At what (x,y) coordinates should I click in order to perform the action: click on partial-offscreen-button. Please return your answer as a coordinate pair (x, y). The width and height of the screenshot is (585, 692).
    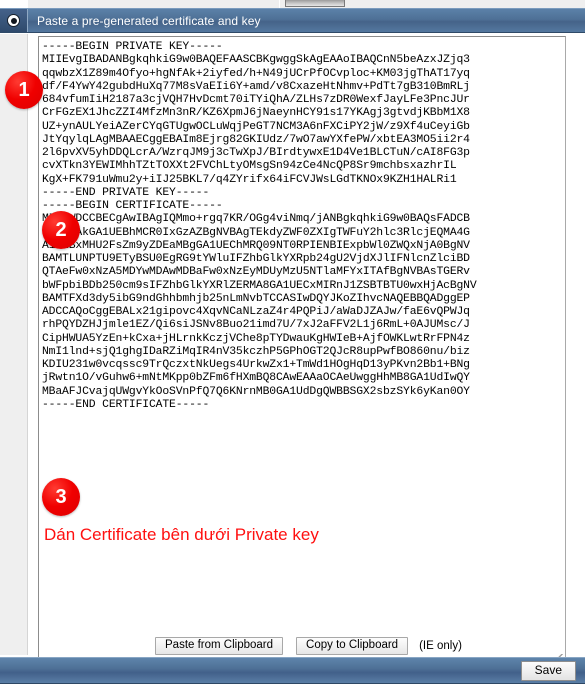
    Looking at the image, I should click on (315, 3).